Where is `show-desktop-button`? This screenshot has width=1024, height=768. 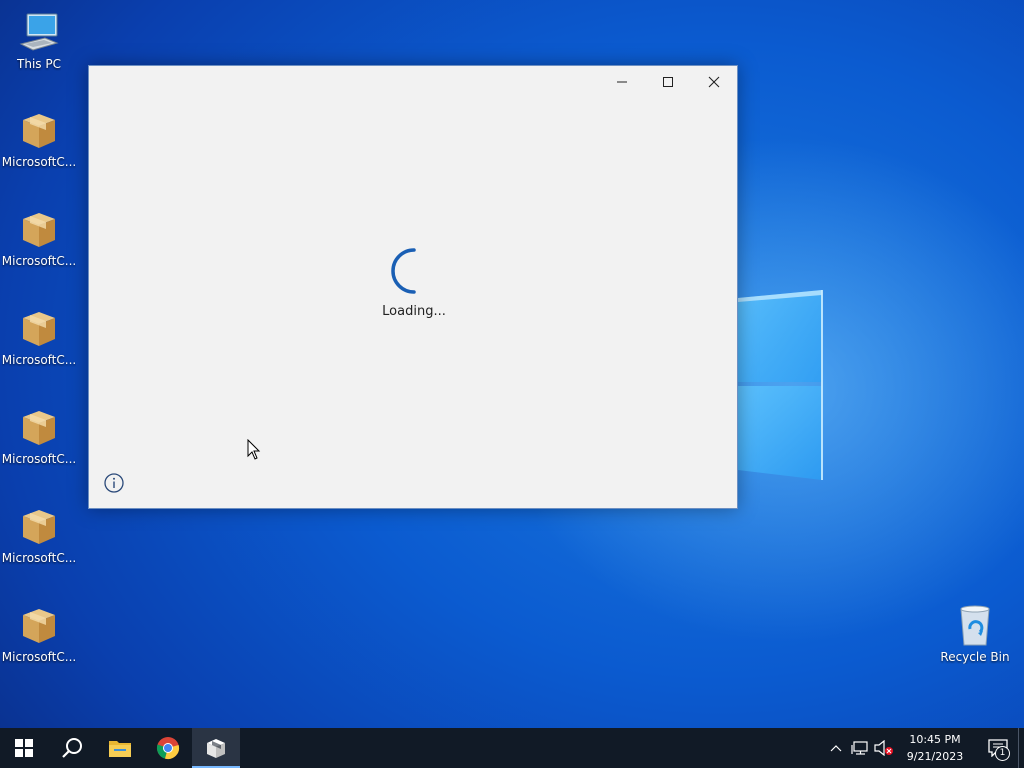 show-desktop-button is located at coordinates (1021, 748).